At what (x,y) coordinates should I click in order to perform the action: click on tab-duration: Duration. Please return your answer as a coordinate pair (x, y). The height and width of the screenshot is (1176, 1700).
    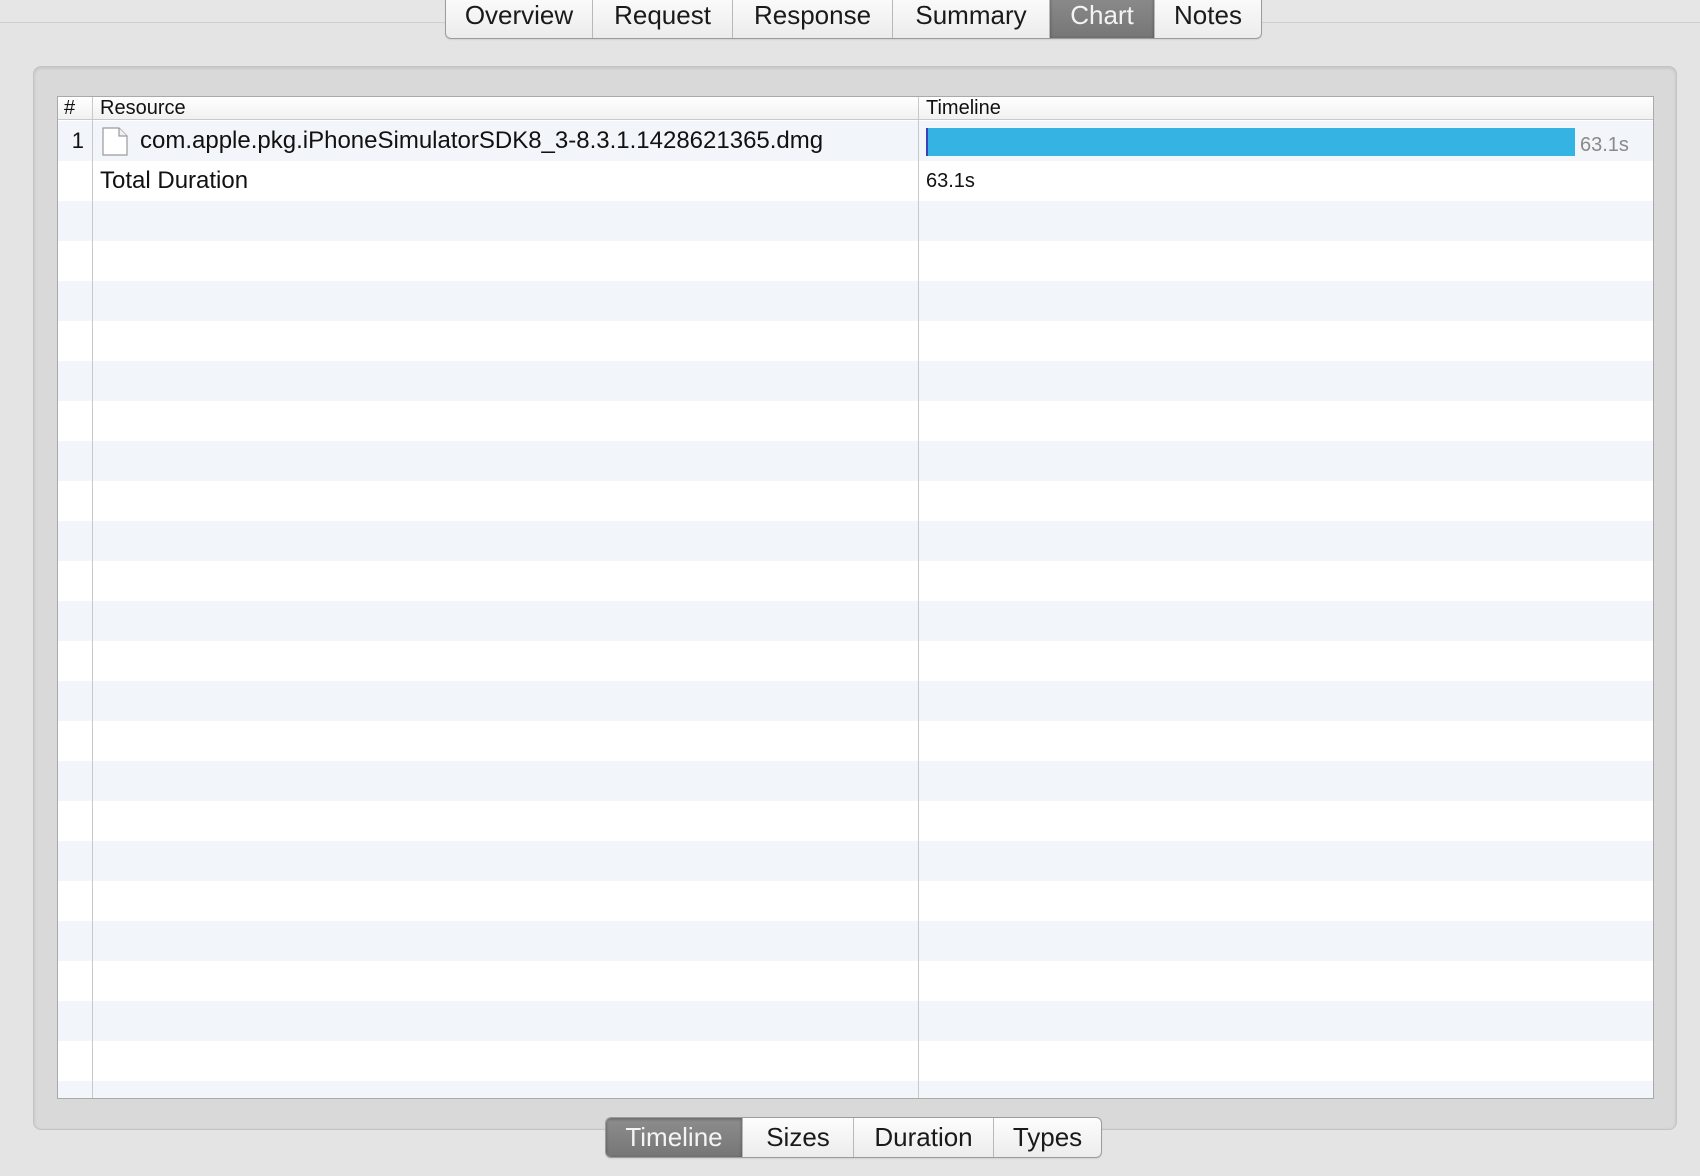
    Looking at the image, I should click on (923, 1137).